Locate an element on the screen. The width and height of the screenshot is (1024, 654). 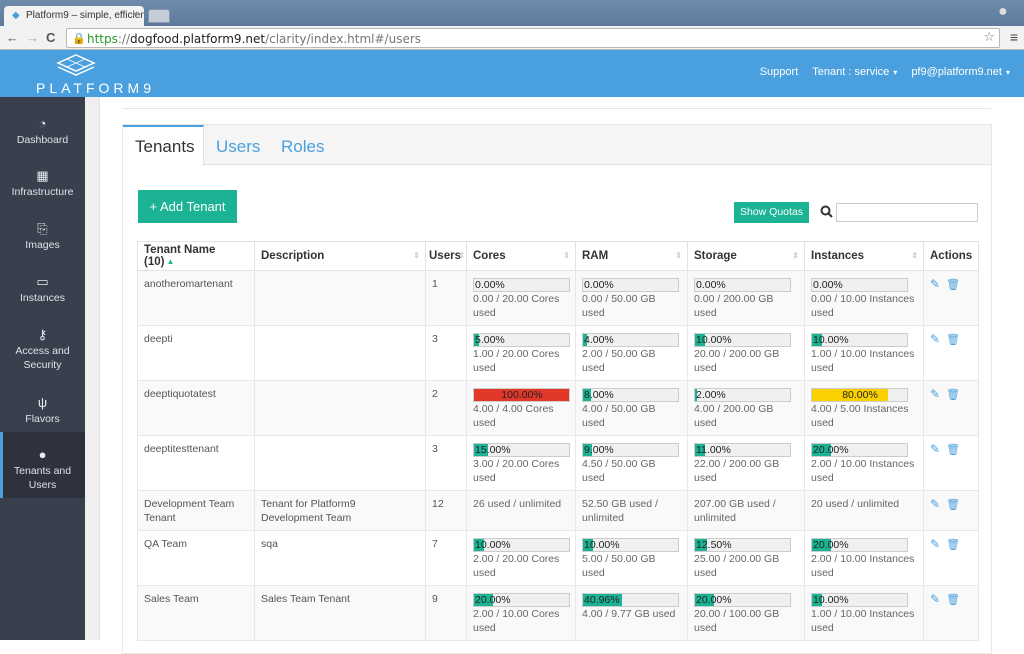
bookmark-star-icon: ☆ is located at coordinates (989, 37).